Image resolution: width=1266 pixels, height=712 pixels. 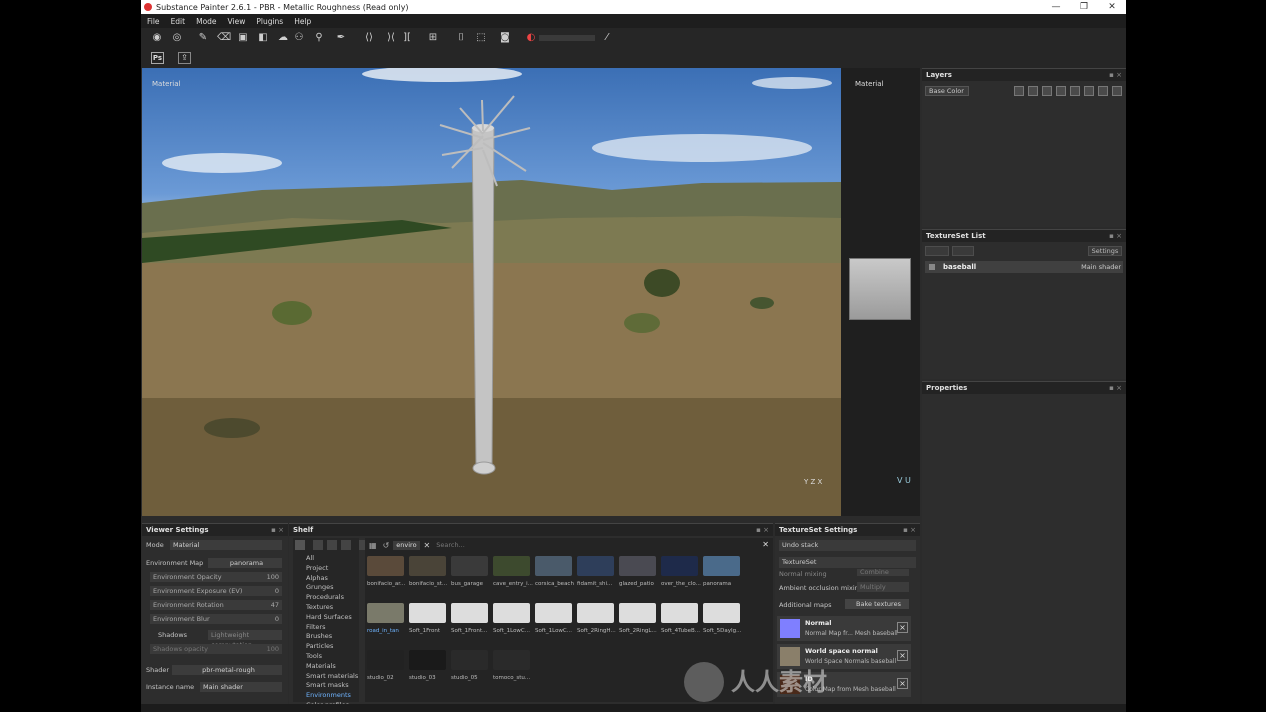 What do you see at coordinates (722, 573) in the screenshot?
I see `shelf-item: panorama` at bounding box center [722, 573].